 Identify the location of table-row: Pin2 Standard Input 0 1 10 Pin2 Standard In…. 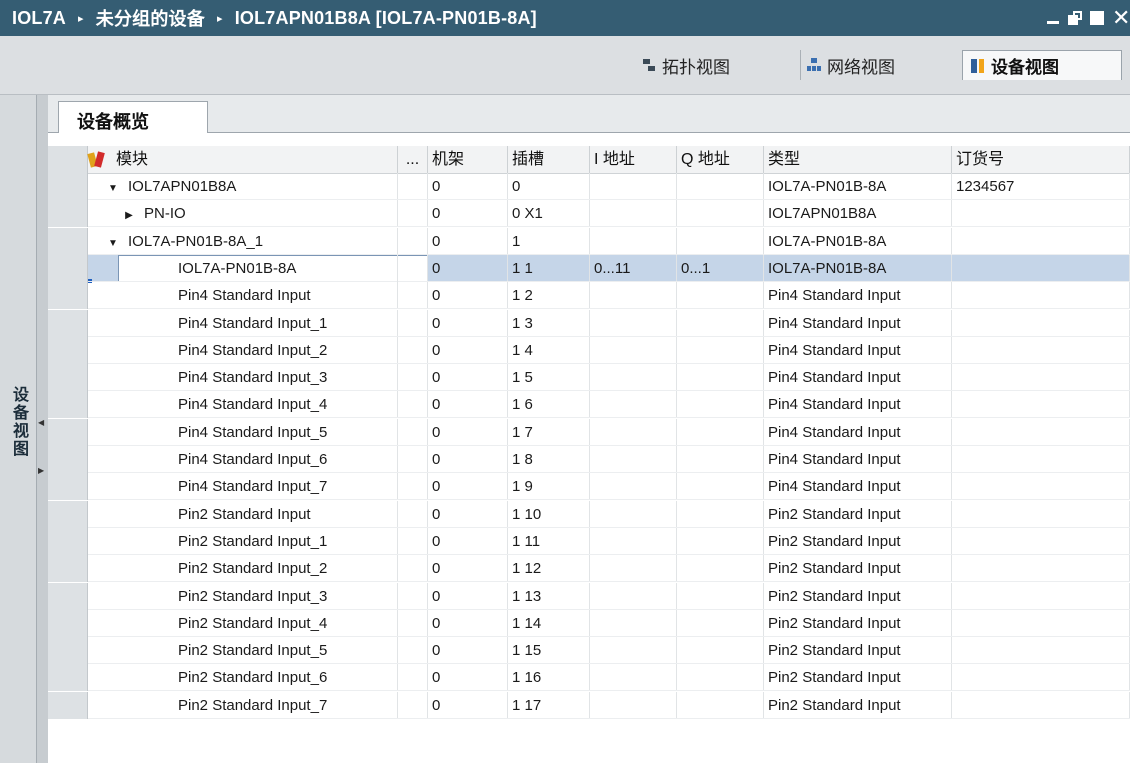
(589, 514).